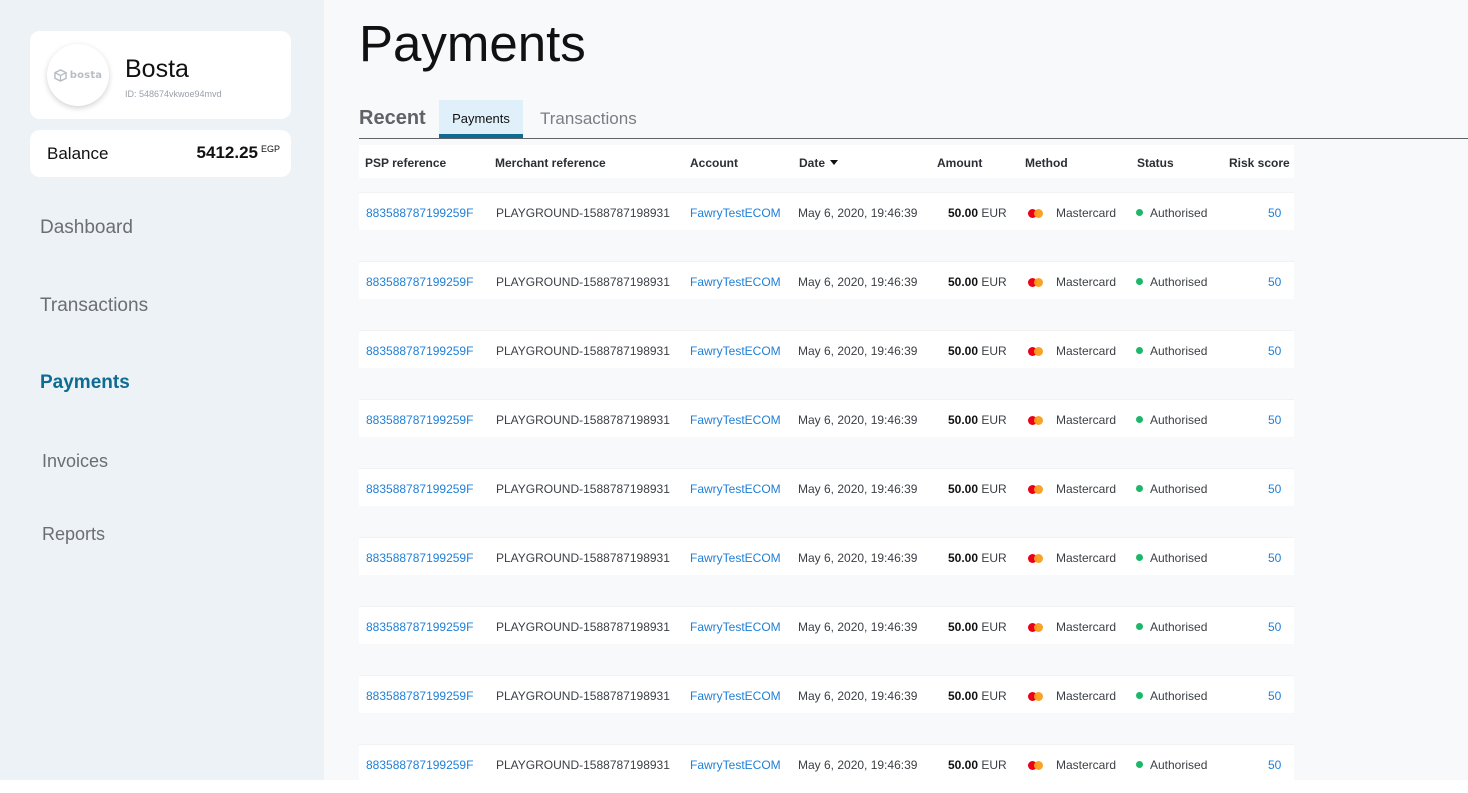  What do you see at coordinates (75, 461) in the screenshot?
I see `sidebar-item-invoices: Invoices` at bounding box center [75, 461].